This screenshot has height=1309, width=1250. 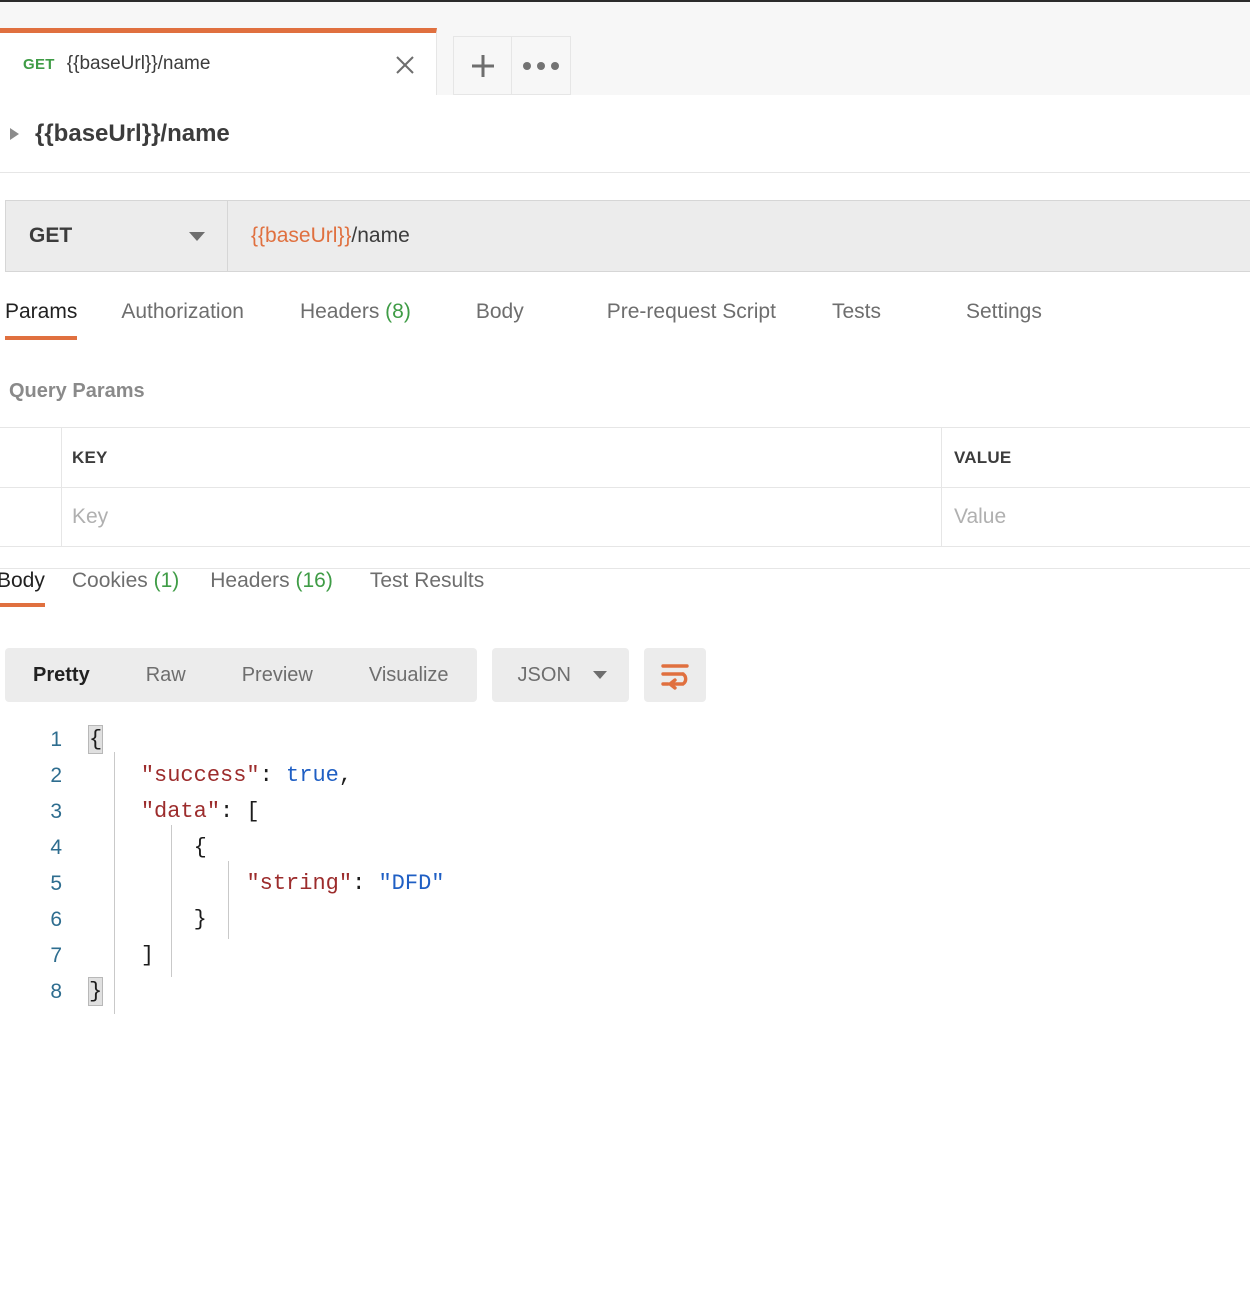 What do you see at coordinates (90, 516) in the screenshot?
I see `param-key-placeholder: Key` at bounding box center [90, 516].